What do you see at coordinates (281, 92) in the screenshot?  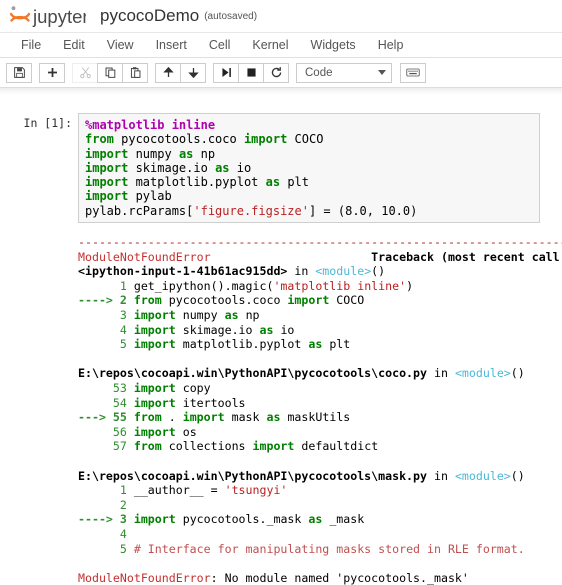 I see `toolbar-shadow` at bounding box center [281, 92].